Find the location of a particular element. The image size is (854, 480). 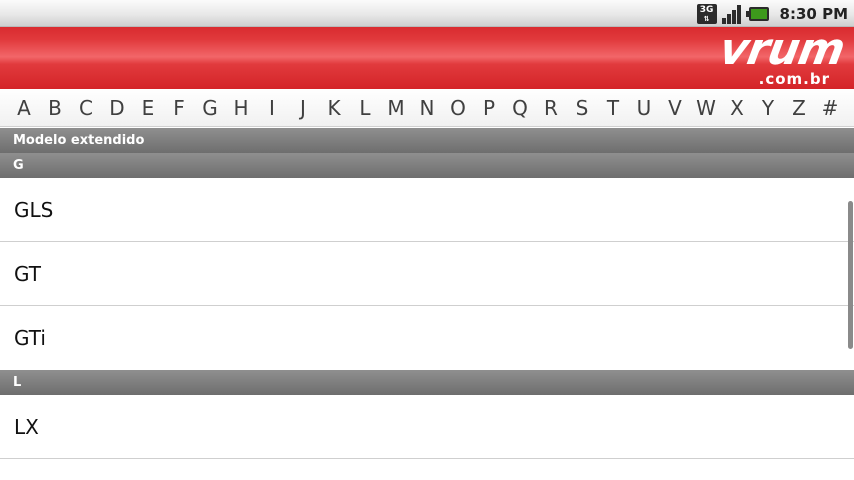

vrum-logo: vrum .com.br is located at coordinates (771, 56).